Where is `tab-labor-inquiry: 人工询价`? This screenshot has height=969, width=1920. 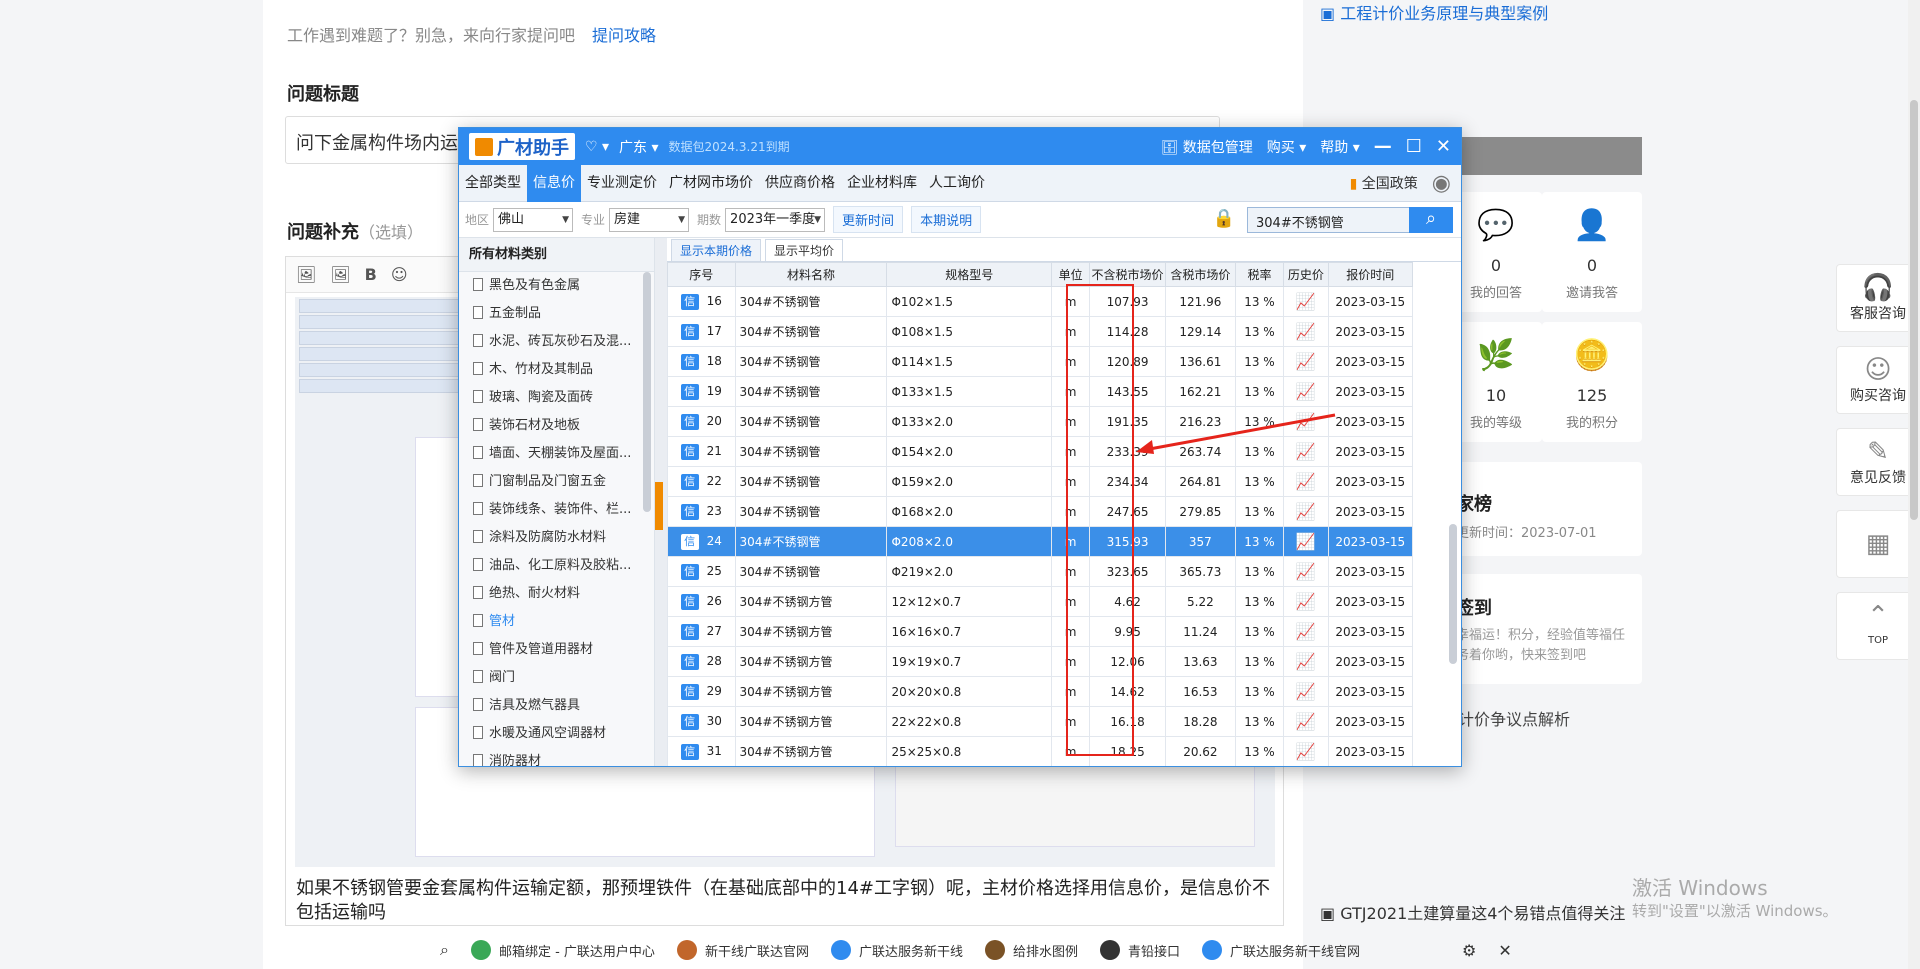 tab-labor-inquiry: 人工询价 is located at coordinates (957, 183).